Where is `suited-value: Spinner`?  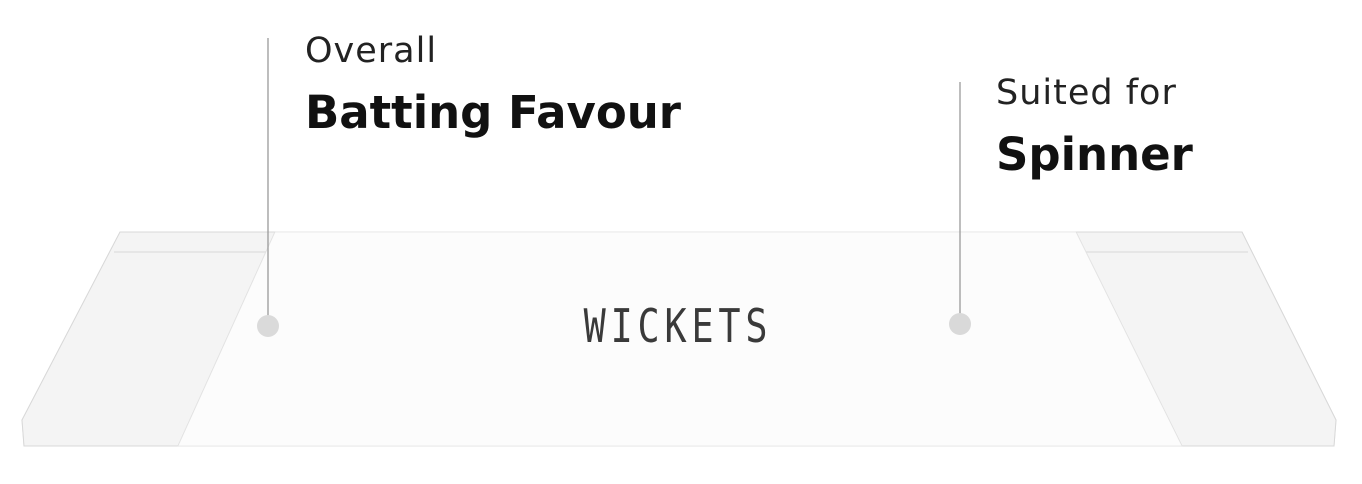
suited-value: Spinner is located at coordinates (1094, 154).